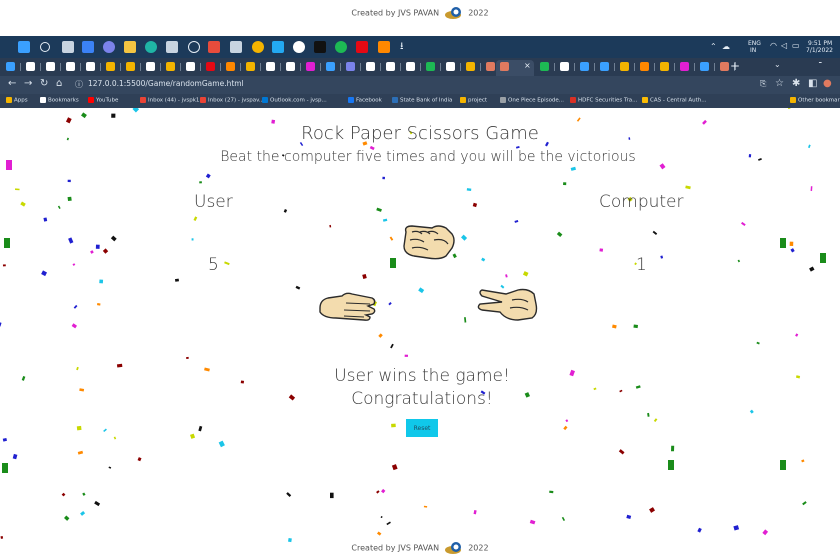 The image size is (840, 557). Describe the element at coordinates (779, 83) in the screenshot. I see `bookmark-star-icon: ☆` at that location.